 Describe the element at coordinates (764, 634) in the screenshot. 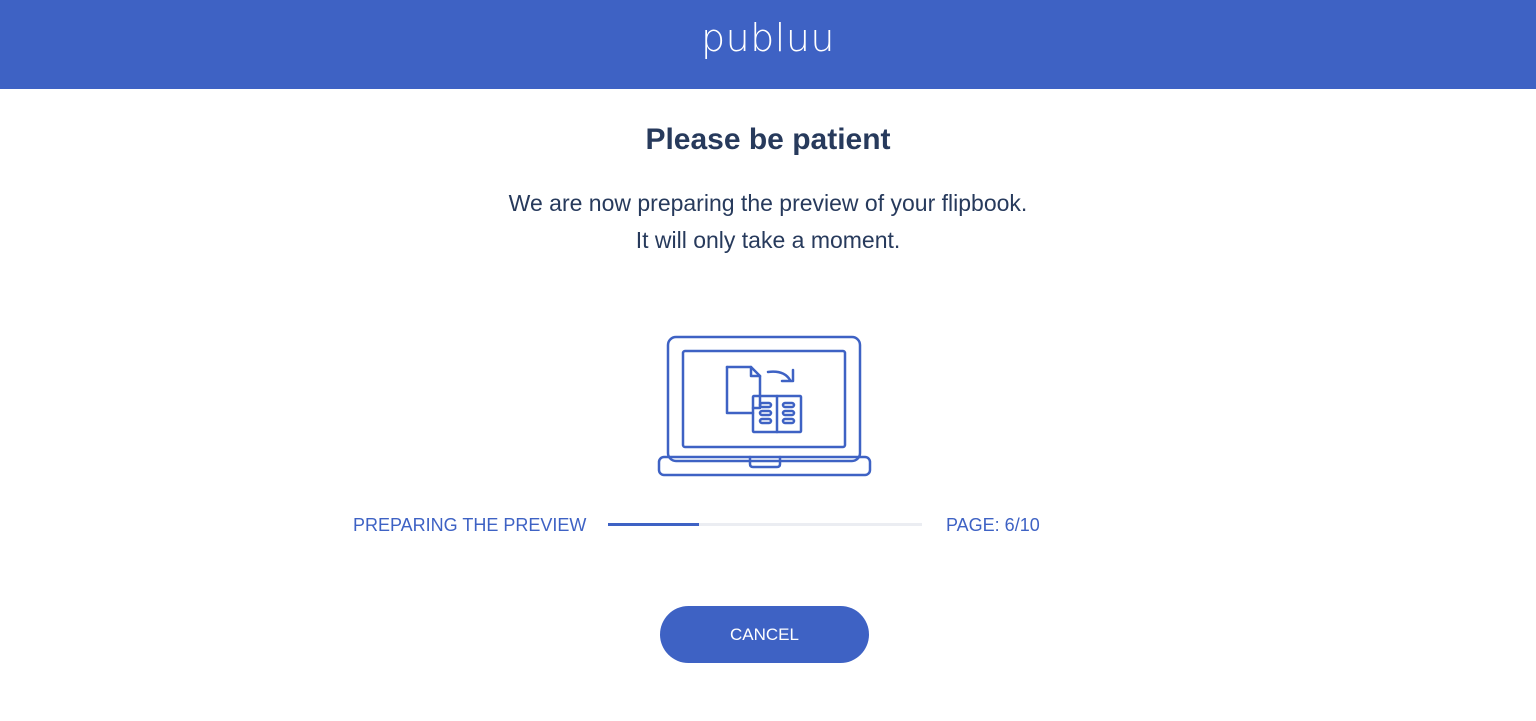

I see `cancel-button: CANCEL` at that location.